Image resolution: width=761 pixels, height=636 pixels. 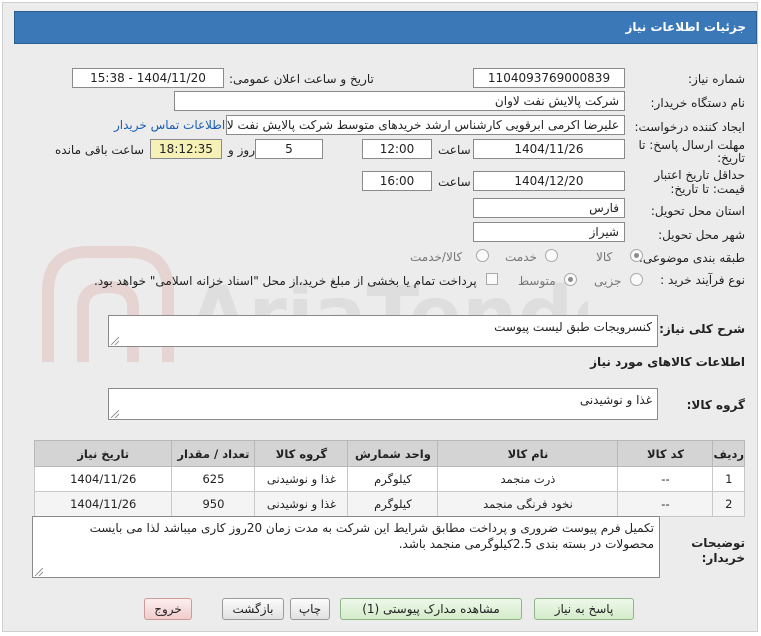 What do you see at coordinates (702, 280) in the screenshot?
I see `process-label: نوع فرآیند خرید :` at bounding box center [702, 280].